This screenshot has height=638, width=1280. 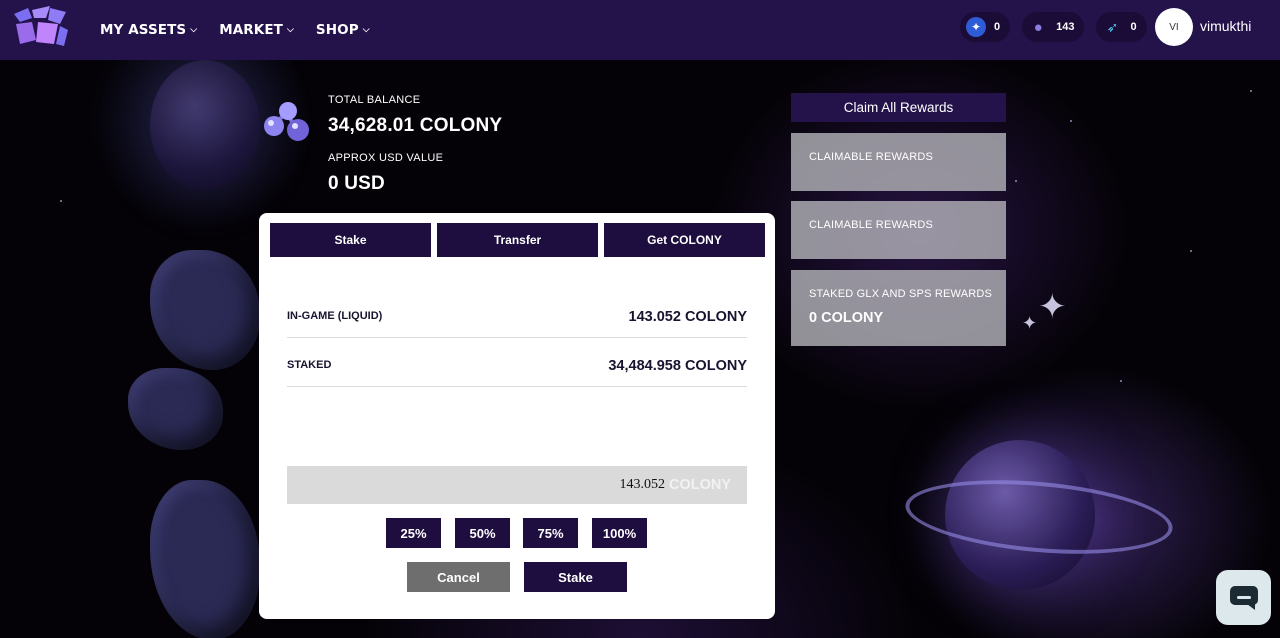 I want to click on sparkle-icon-small: ✦, so click(x=1030, y=323).